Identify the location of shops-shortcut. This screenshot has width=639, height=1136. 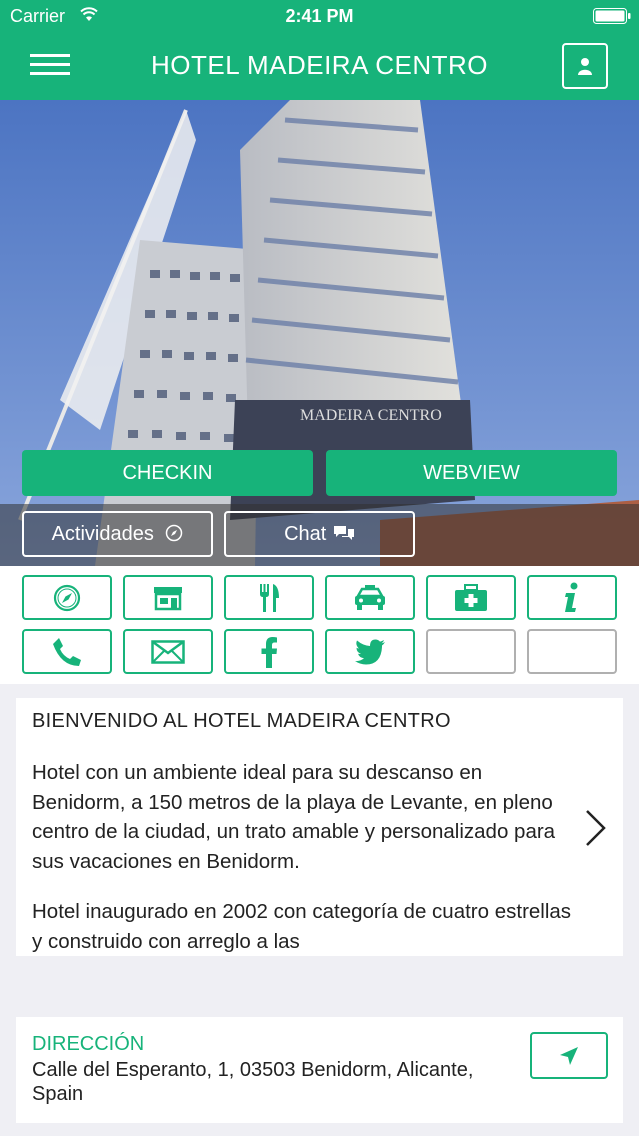
(168, 597).